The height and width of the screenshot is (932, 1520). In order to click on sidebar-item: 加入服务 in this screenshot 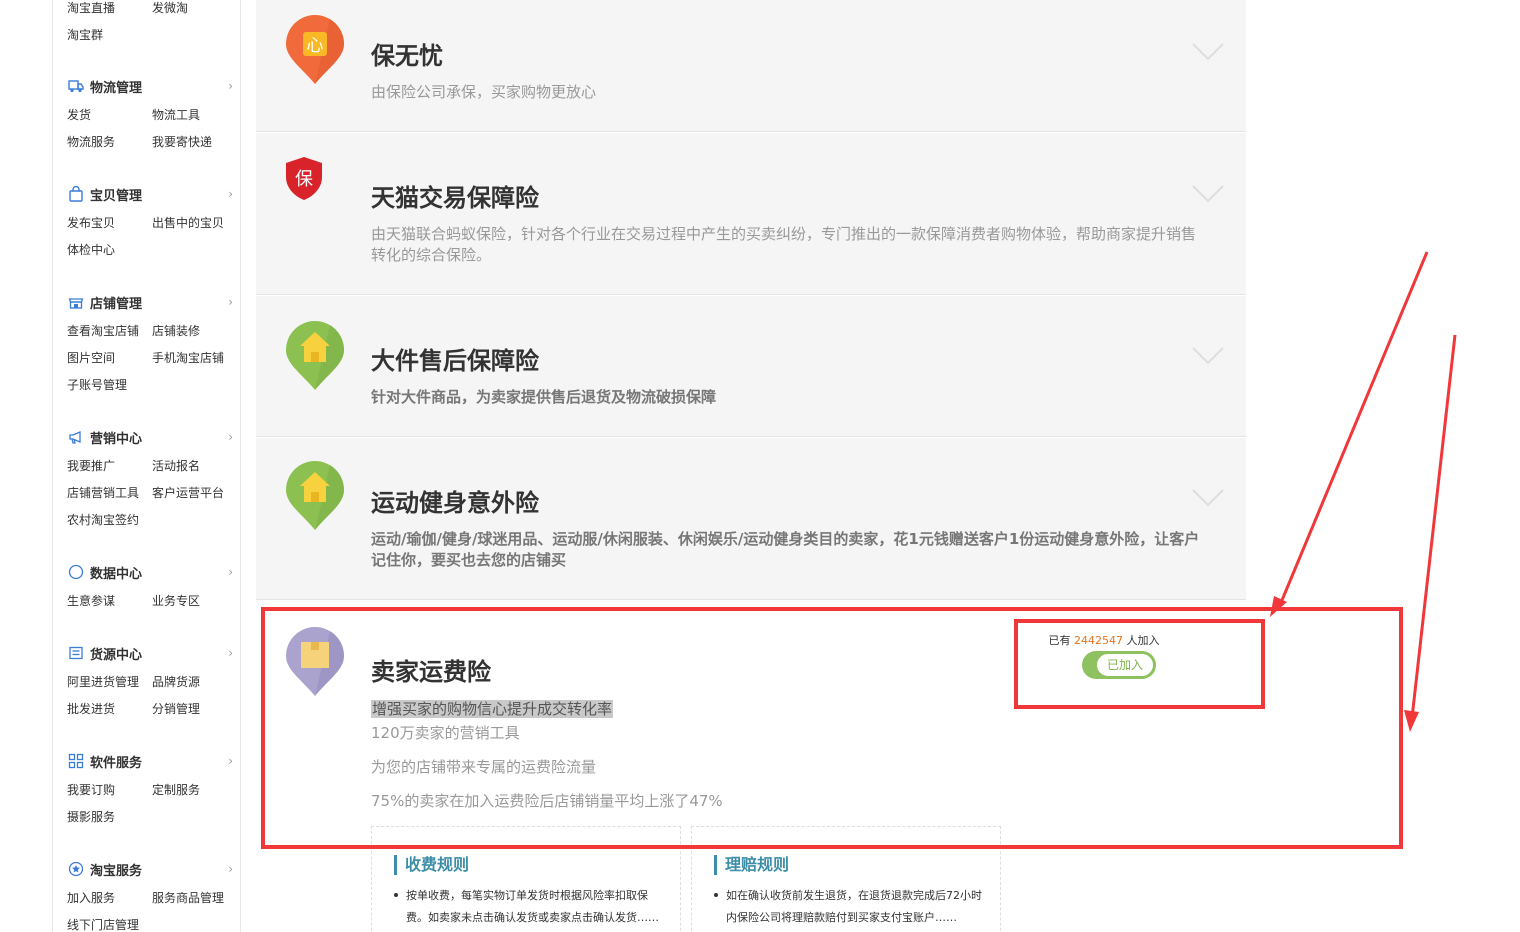, I will do `click(91, 897)`.